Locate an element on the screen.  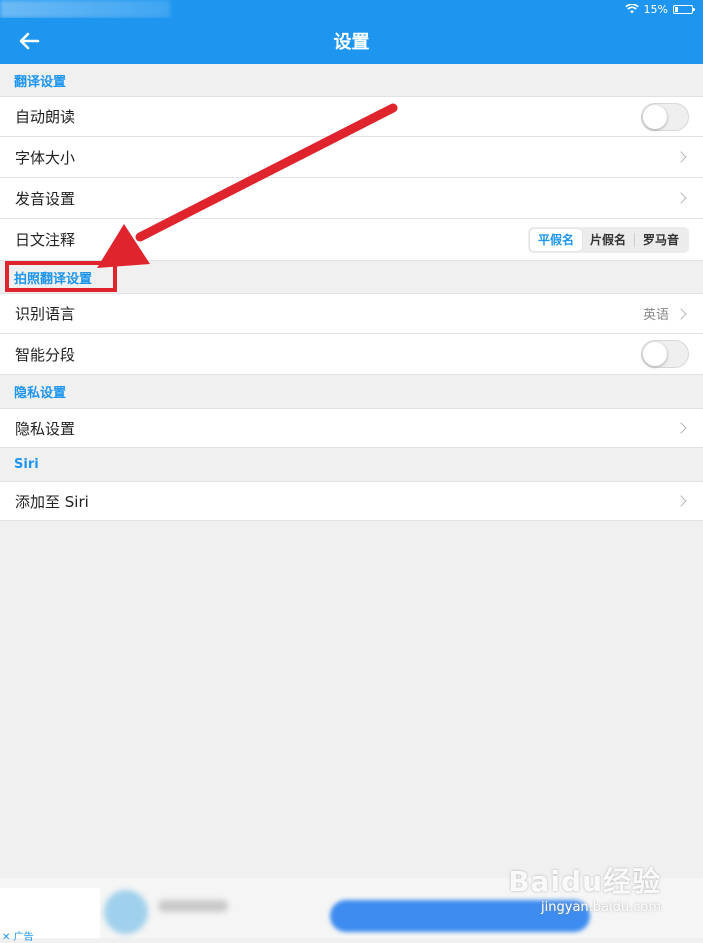
segment-hiragana: 平假名 is located at coordinates (556, 239).